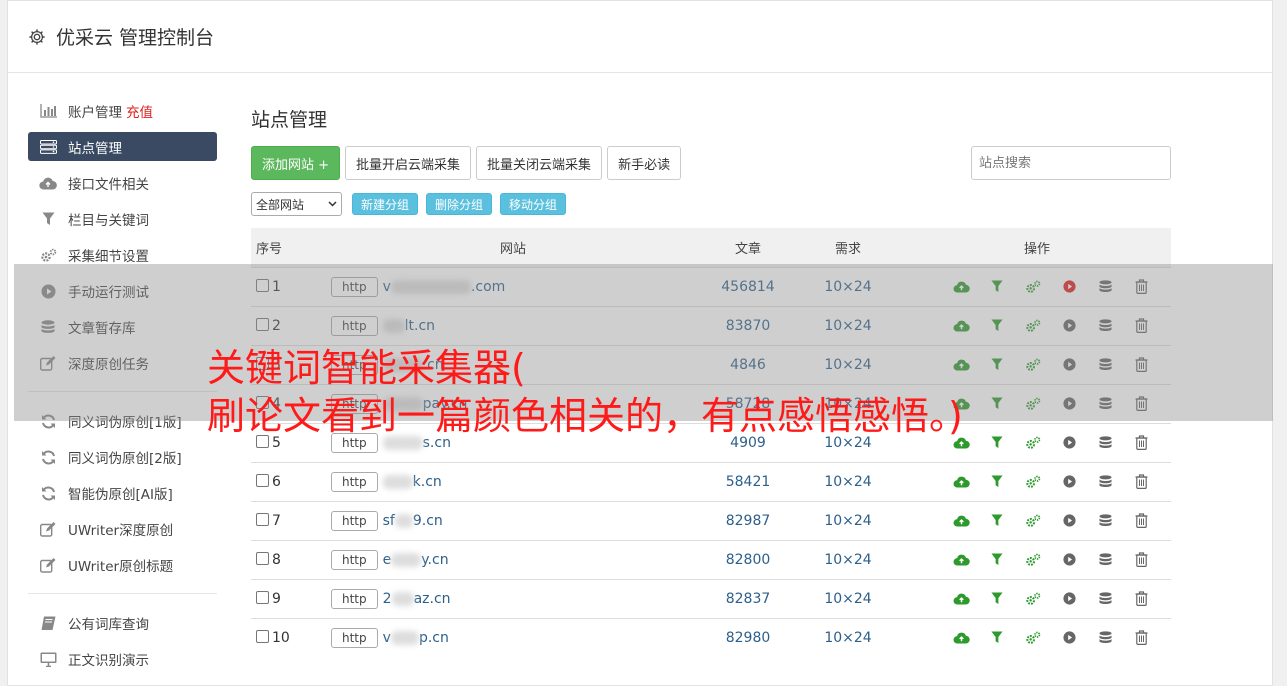  Describe the element at coordinates (748, 520) in the screenshot. I see `articles-count: 82987` at that location.